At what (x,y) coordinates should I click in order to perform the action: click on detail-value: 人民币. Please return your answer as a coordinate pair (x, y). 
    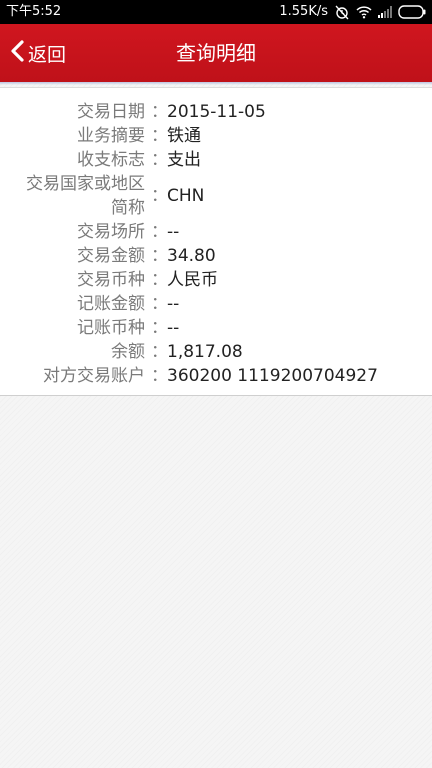
    Looking at the image, I should click on (192, 280).